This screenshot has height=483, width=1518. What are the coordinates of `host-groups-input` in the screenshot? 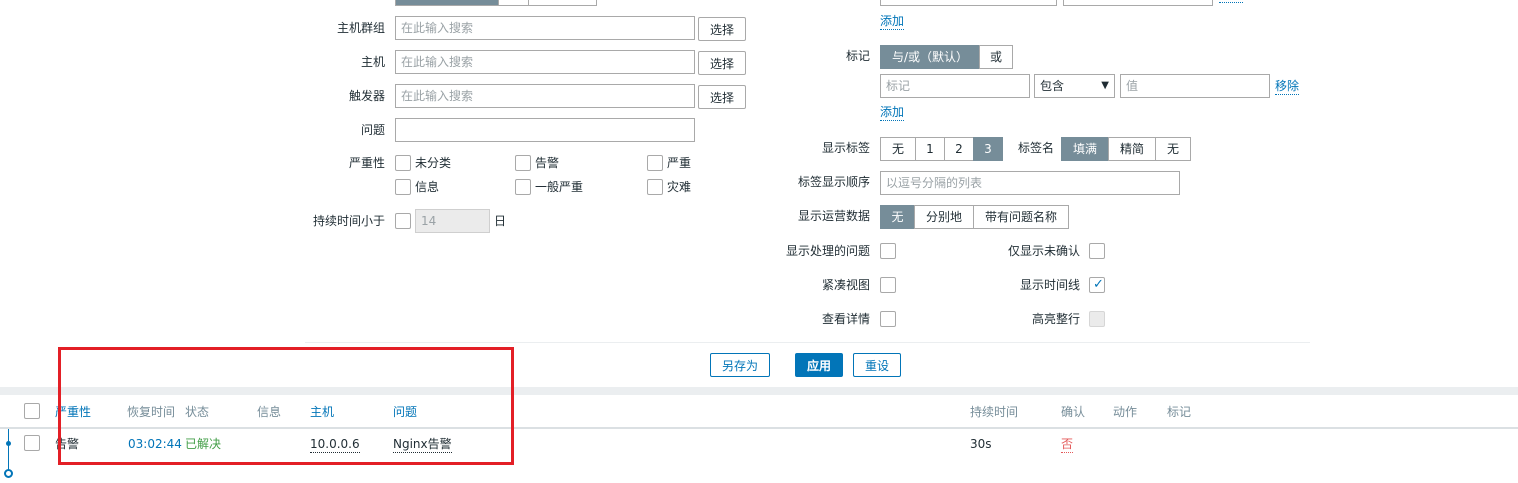 It's located at (545, 28).